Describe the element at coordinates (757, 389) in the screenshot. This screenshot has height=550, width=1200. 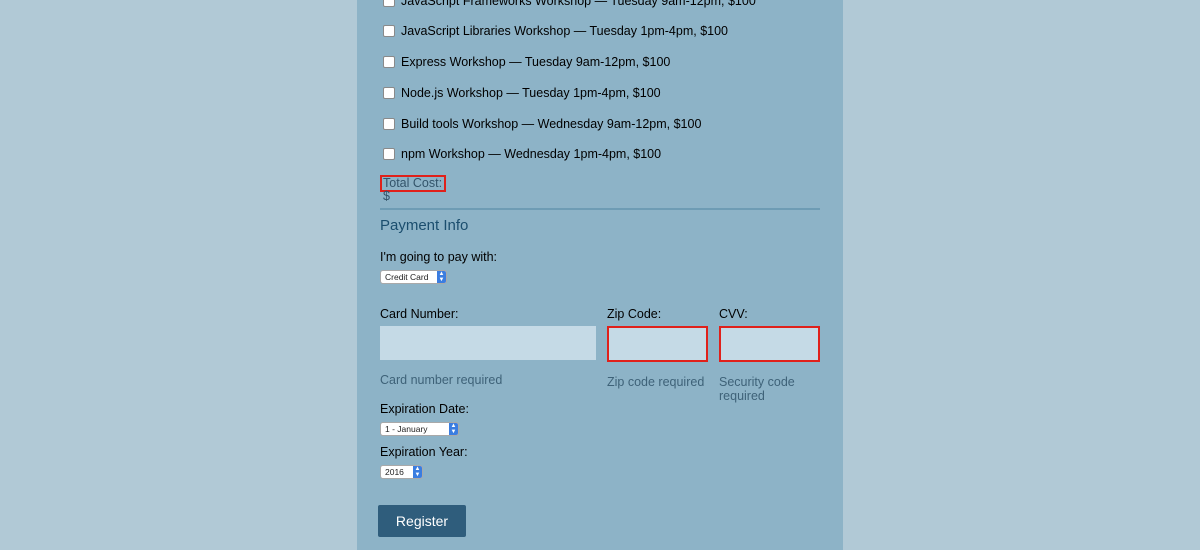
I see `cvv-help: Security code required` at that location.